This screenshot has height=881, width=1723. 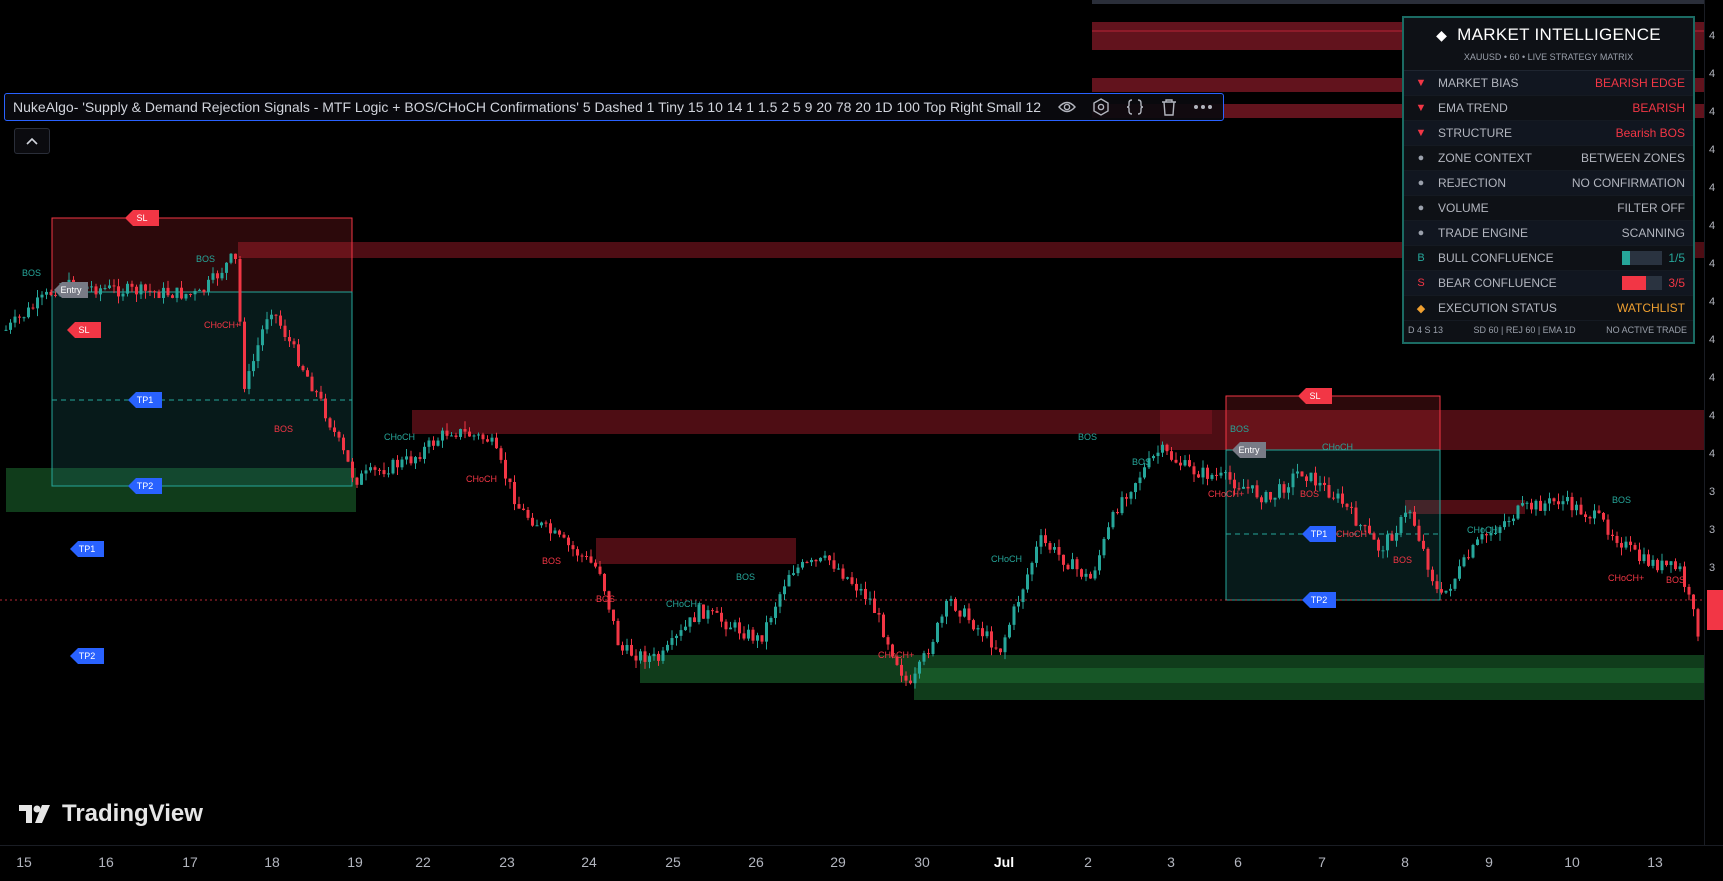 I want to click on time-tick: 26, so click(x=756, y=862).